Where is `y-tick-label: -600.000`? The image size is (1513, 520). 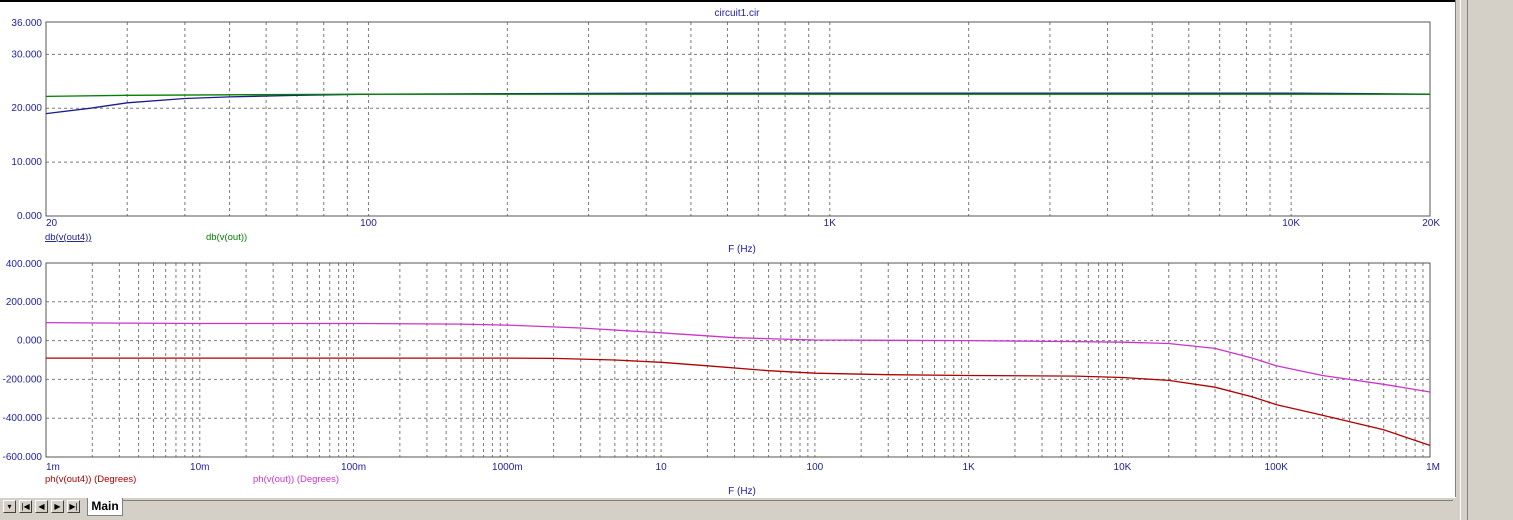
y-tick-label: -600.000 is located at coordinates (23, 457).